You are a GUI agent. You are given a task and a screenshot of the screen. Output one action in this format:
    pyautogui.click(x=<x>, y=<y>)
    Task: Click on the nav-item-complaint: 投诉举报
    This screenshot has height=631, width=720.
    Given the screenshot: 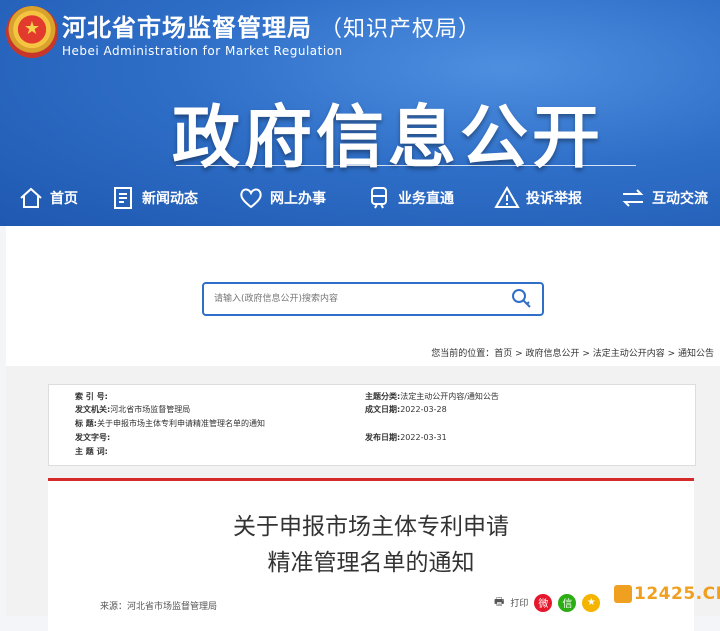 What is the action you would take?
    pyautogui.click(x=538, y=198)
    